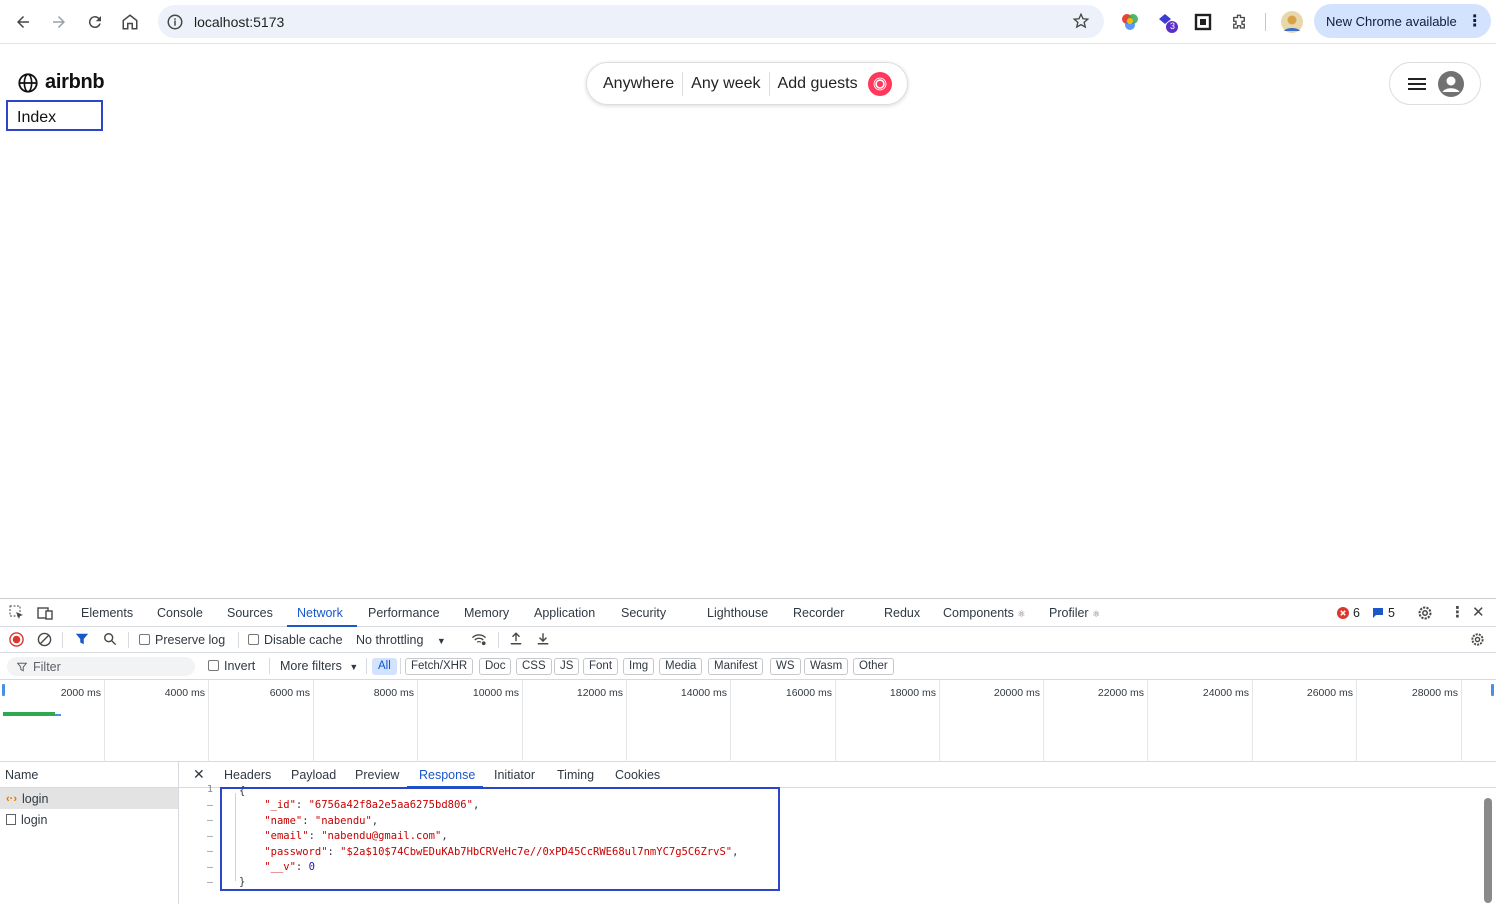 The width and height of the screenshot is (1496, 904). What do you see at coordinates (1477, 639) in the screenshot?
I see `network-settings-gear-icon` at bounding box center [1477, 639].